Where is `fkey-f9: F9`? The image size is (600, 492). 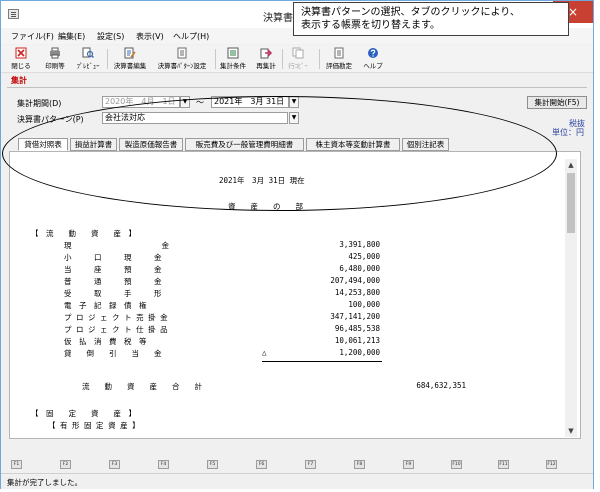 fkey-f9: F9 is located at coordinates (408, 464).